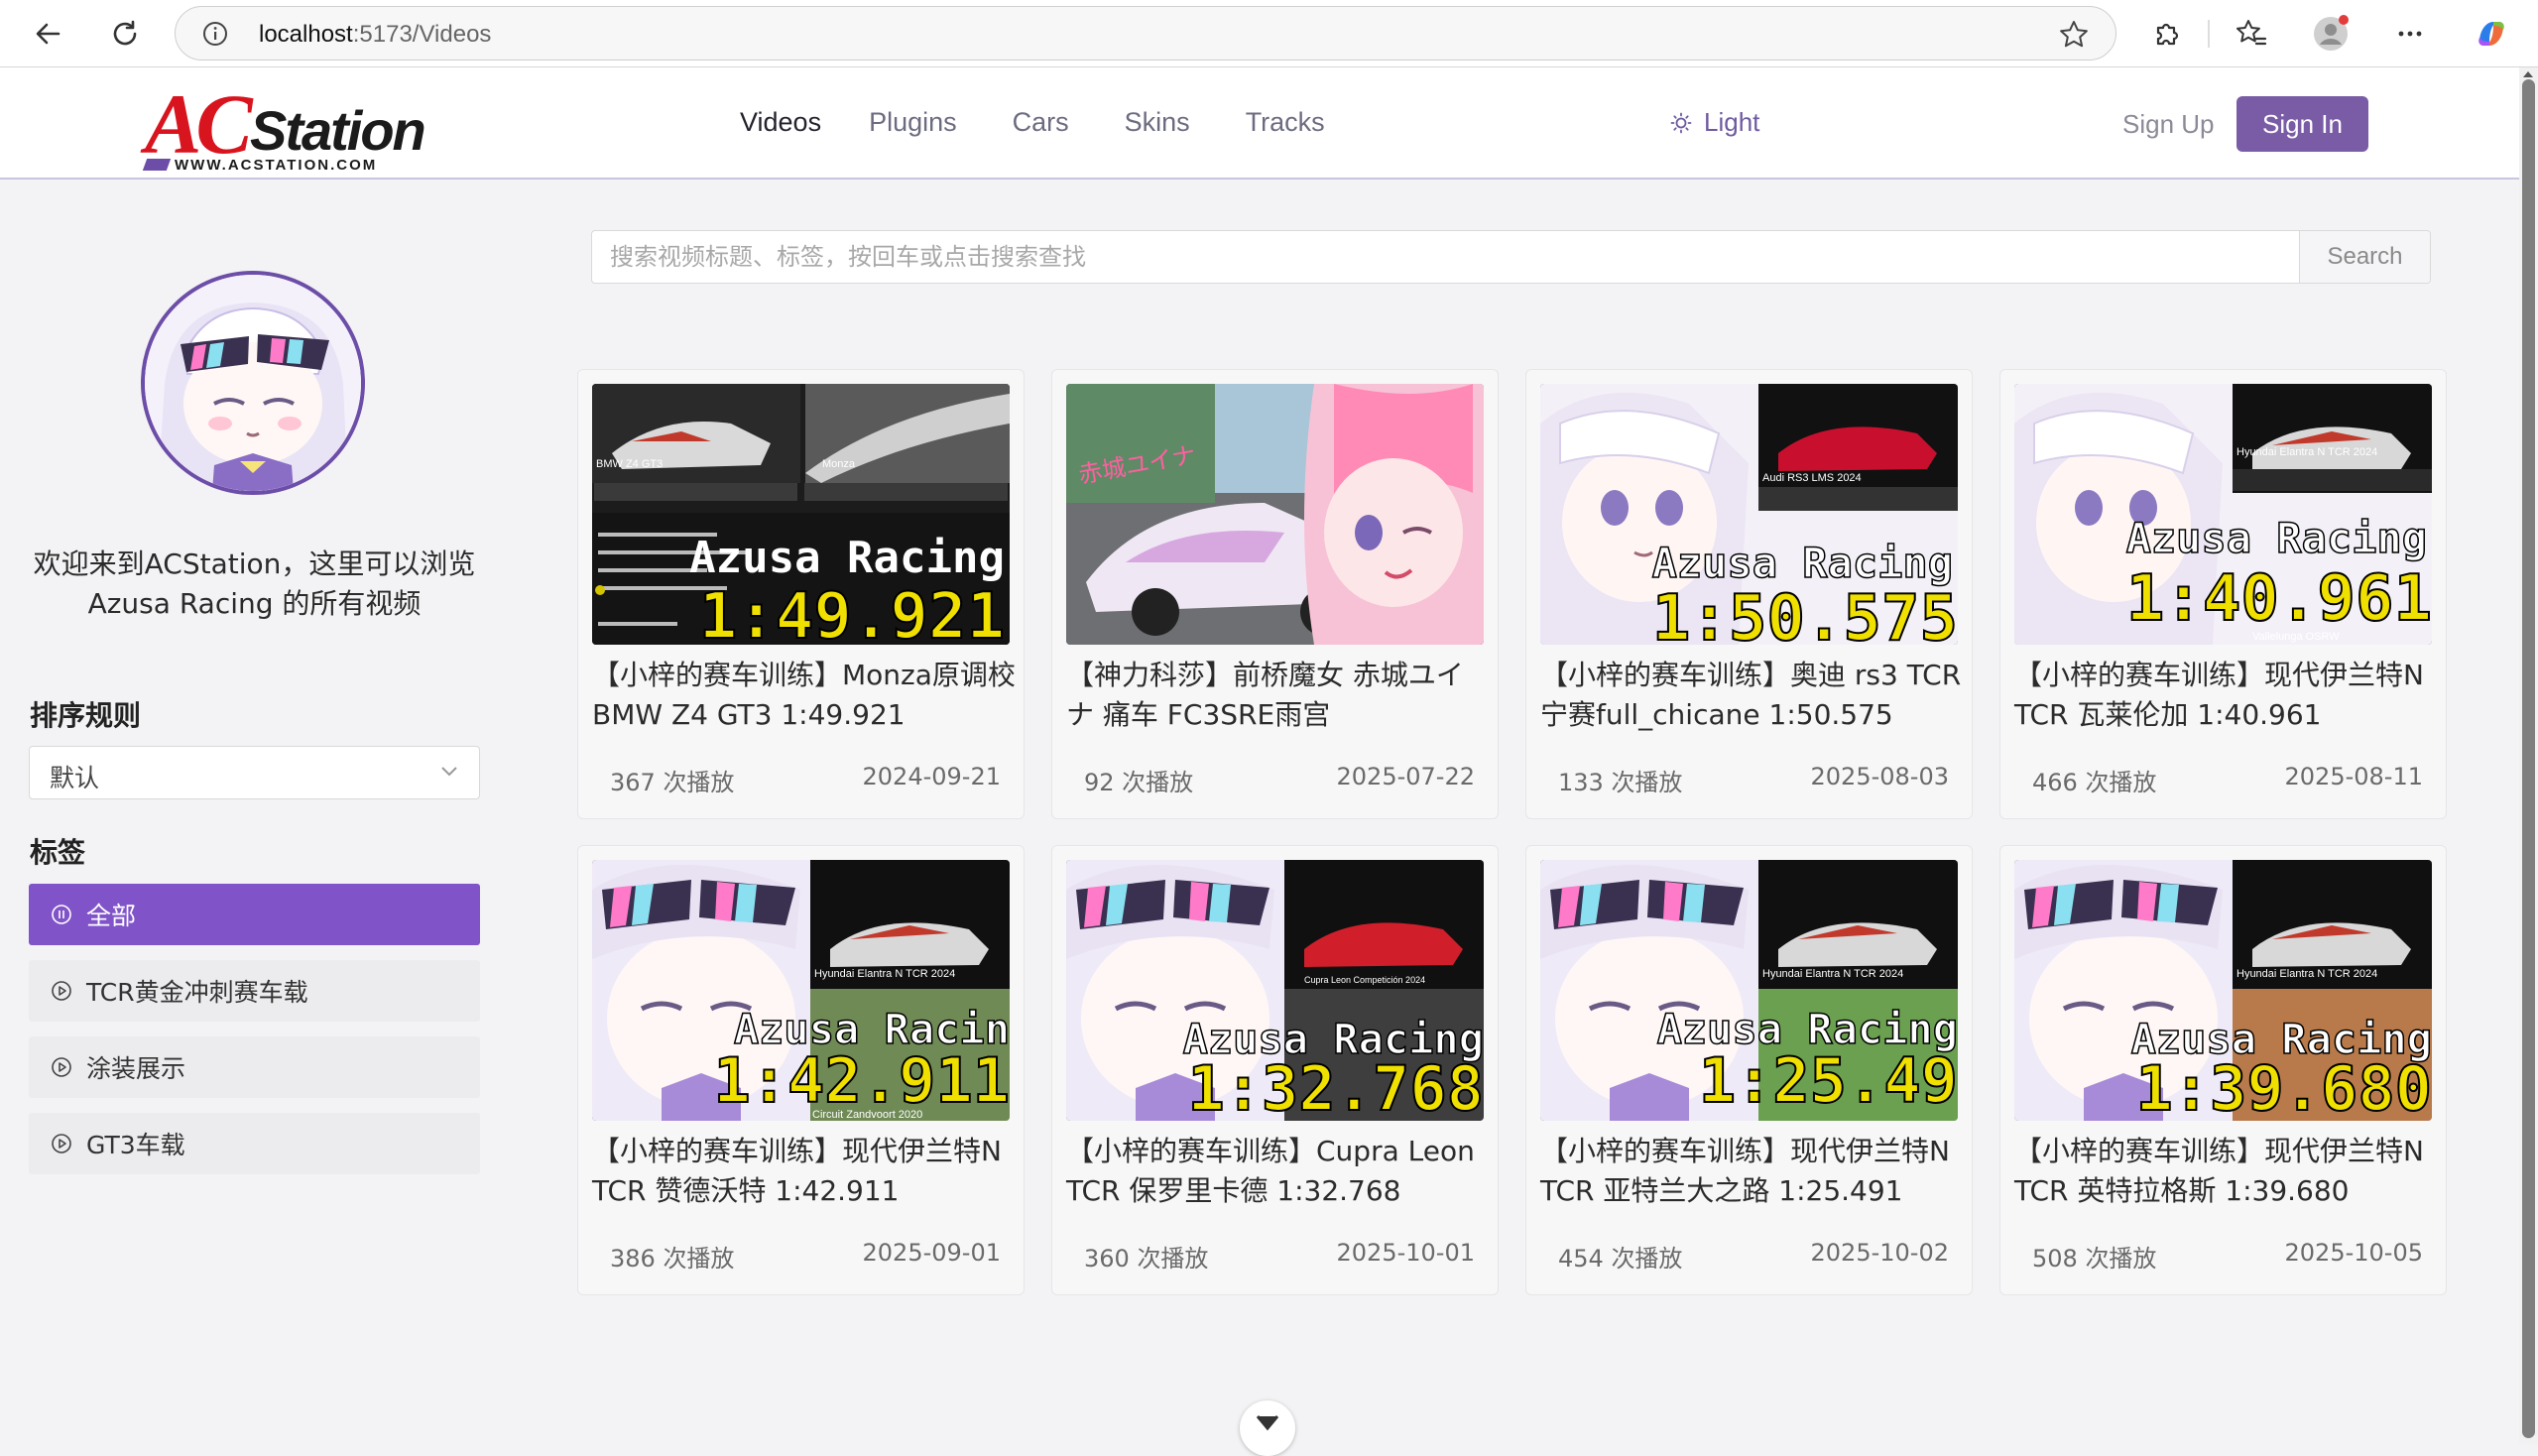 This screenshot has width=2538, height=1456. I want to click on video-title: 【小梓的赛车训练】现代伊兰特N TCR 瓦莱伦加 1:40.961, so click(2226, 695).